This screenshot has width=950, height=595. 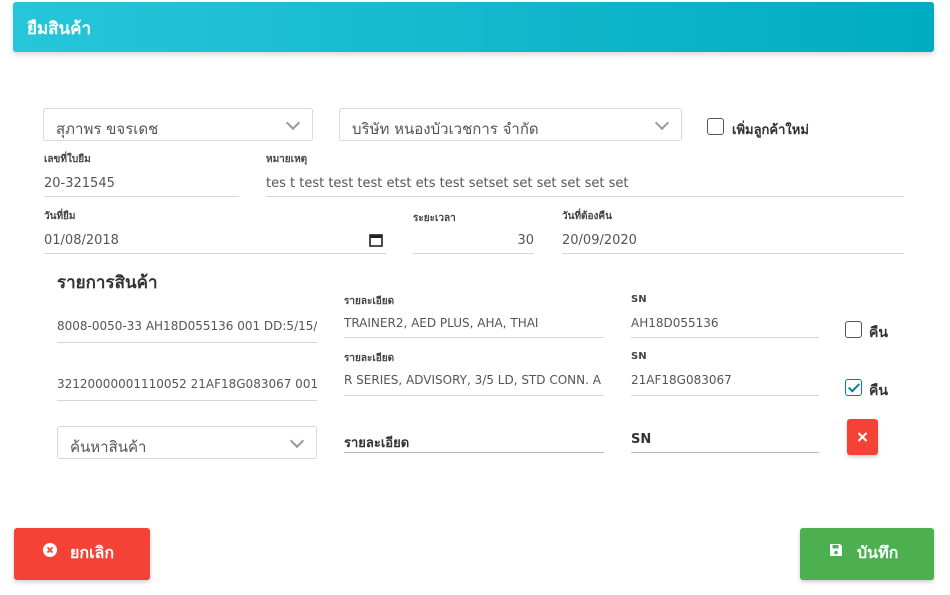 I want to click on save-button: บันทึก, so click(x=867, y=554).